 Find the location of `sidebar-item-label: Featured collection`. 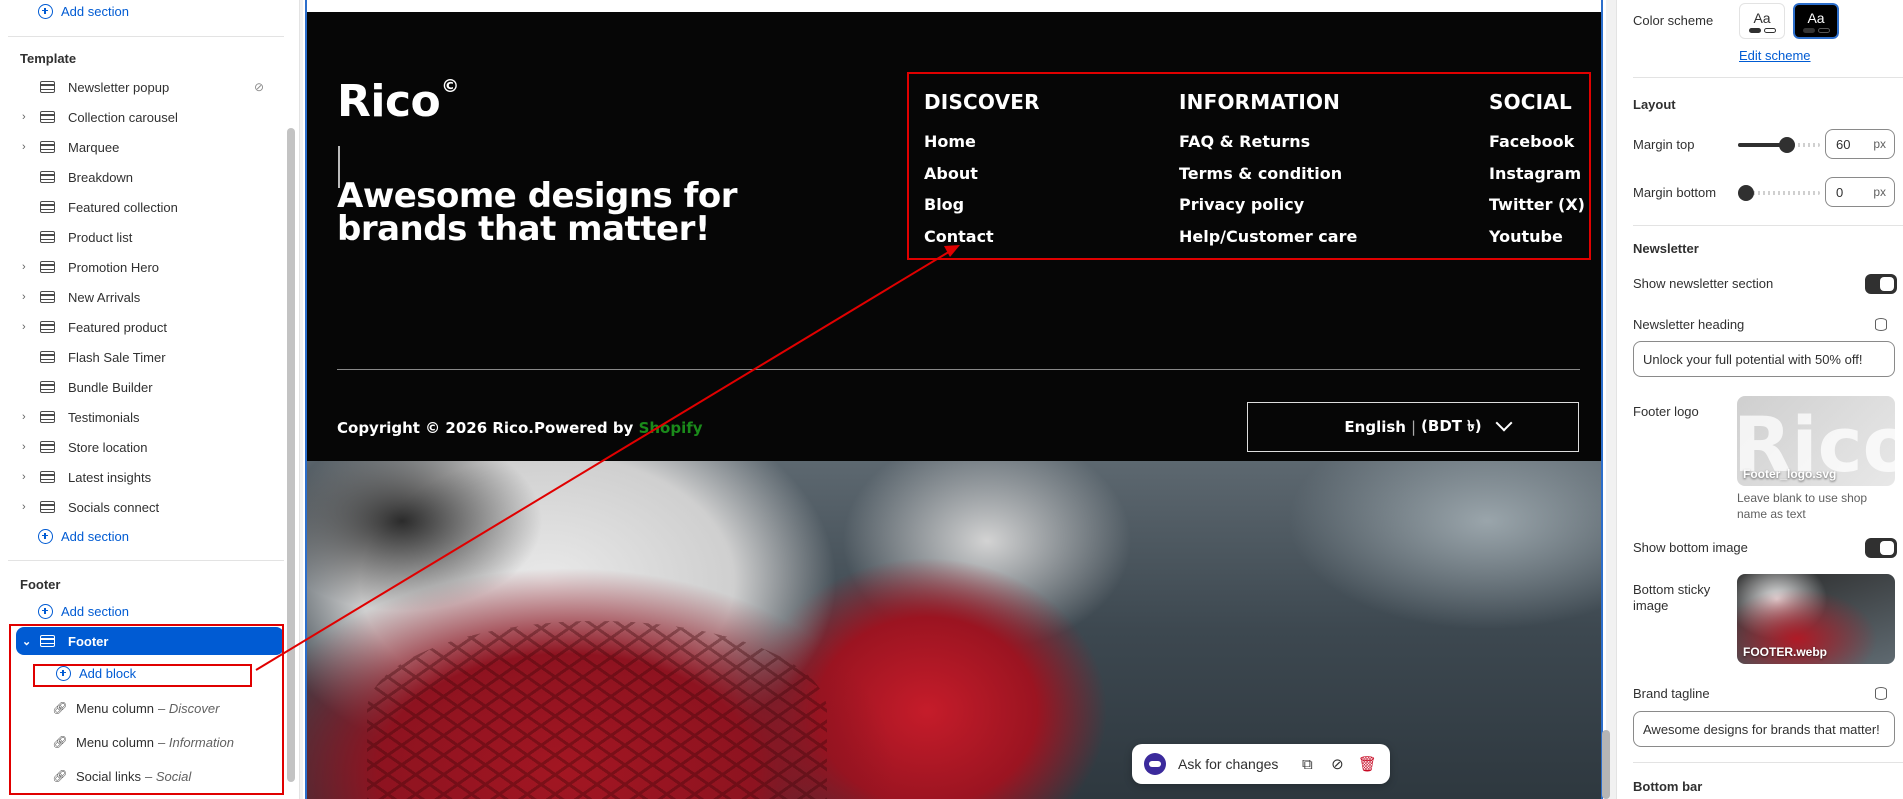

sidebar-item-label: Featured collection is located at coordinates (123, 207).